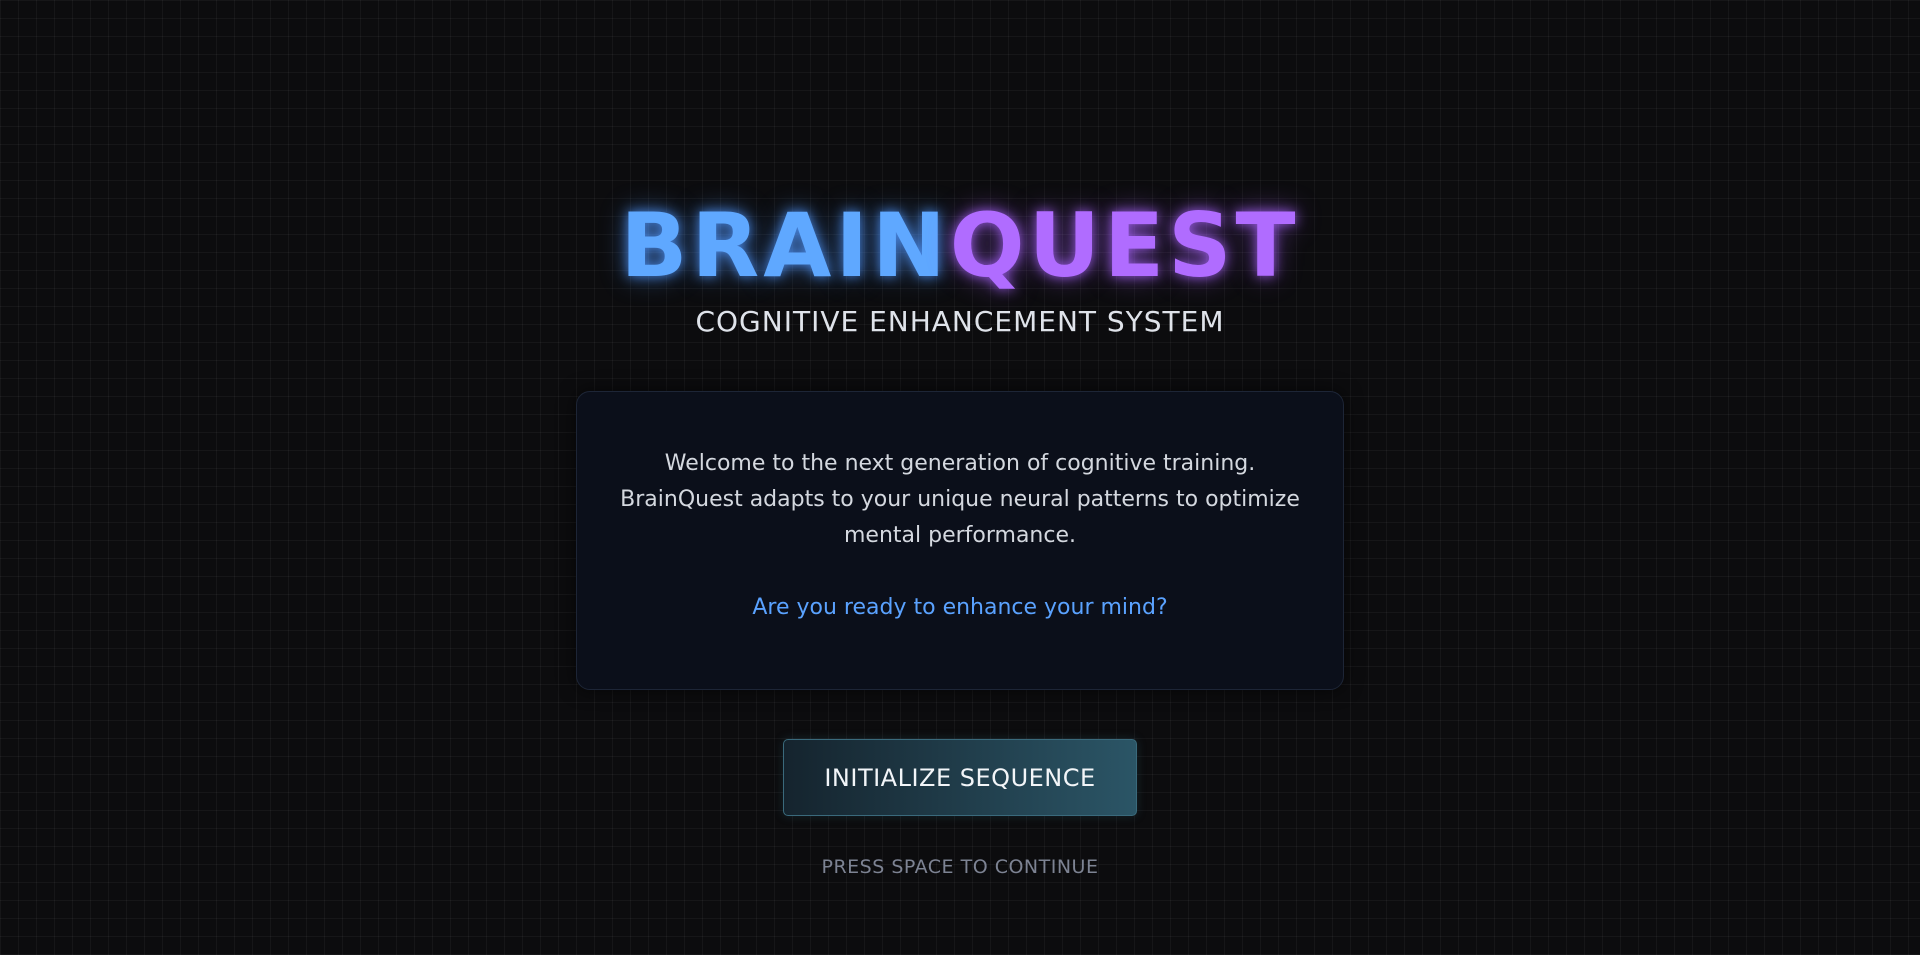 The height and width of the screenshot is (955, 1920). Describe the element at coordinates (960, 321) in the screenshot. I see `app-subtitle: COGNITIVE ENHANCEMENT SYSTEM` at that location.